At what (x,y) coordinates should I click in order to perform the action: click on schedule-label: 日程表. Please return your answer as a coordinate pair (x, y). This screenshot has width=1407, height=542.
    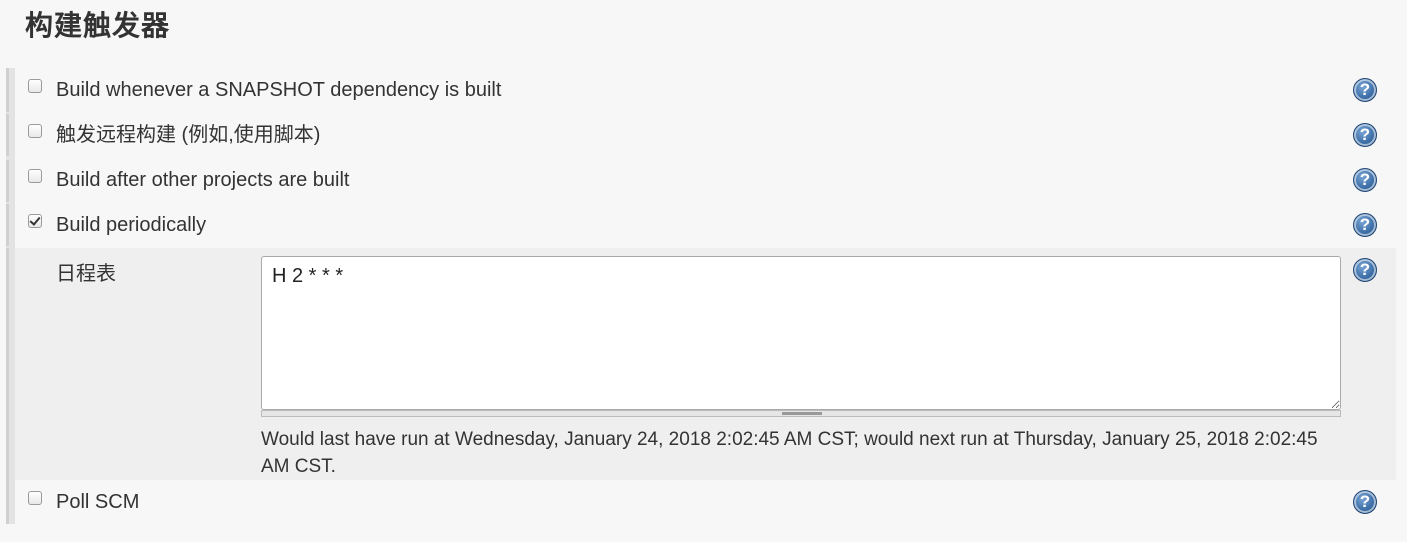
    Looking at the image, I should click on (86, 274).